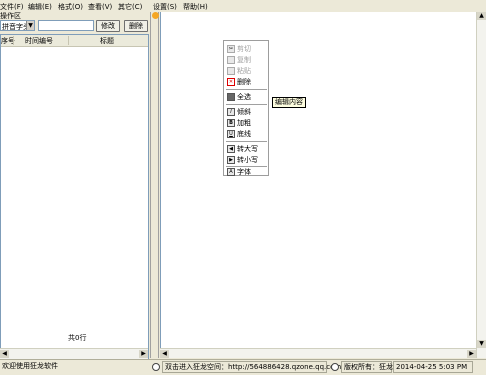 The image size is (486, 375). I want to click on menu-item-label: 剪切, so click(244, 49).